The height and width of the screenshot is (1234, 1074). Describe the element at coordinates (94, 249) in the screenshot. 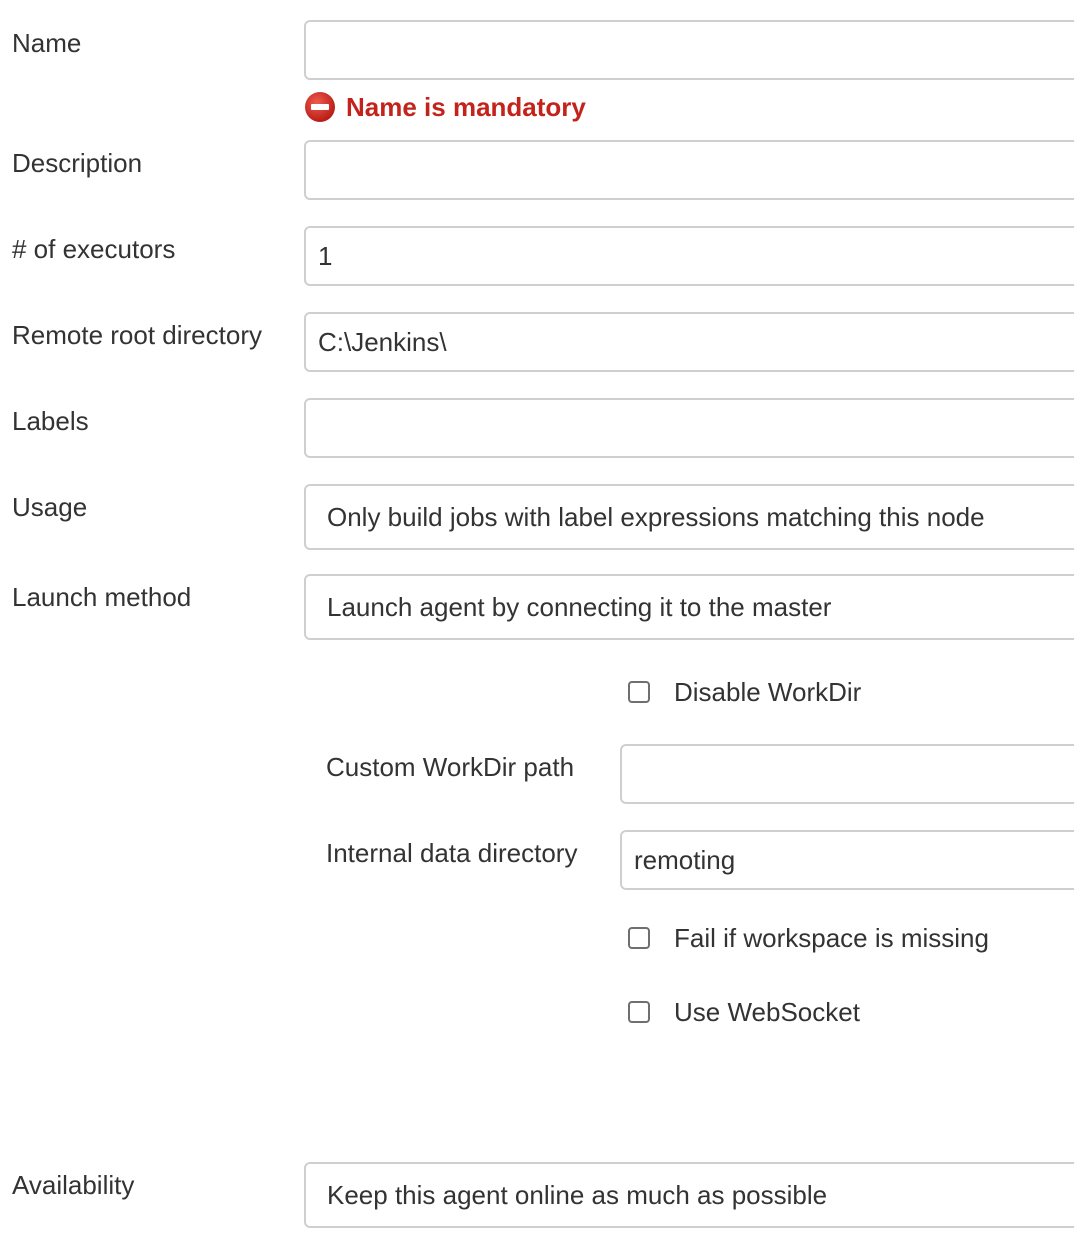

I see `executors-label: # of executors` at that location.